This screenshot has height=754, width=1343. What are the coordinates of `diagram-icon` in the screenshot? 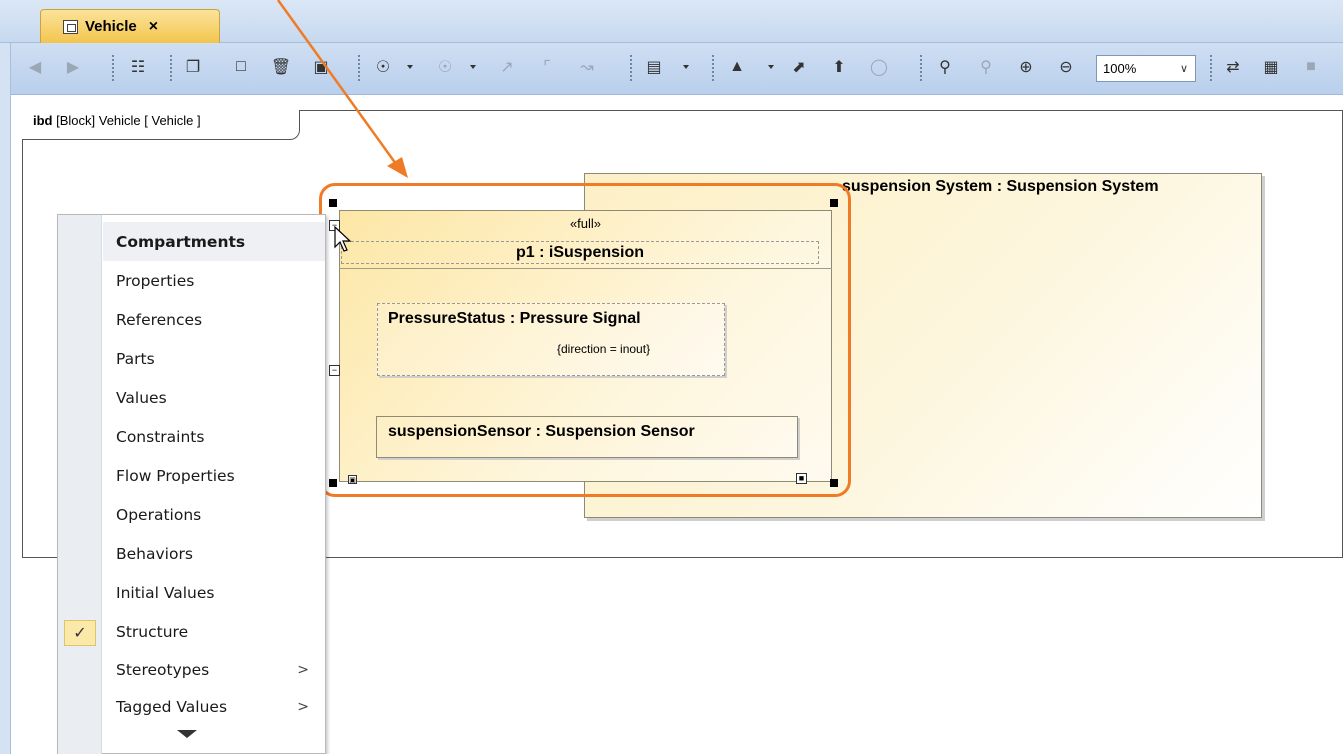 It's located at (70, 26).